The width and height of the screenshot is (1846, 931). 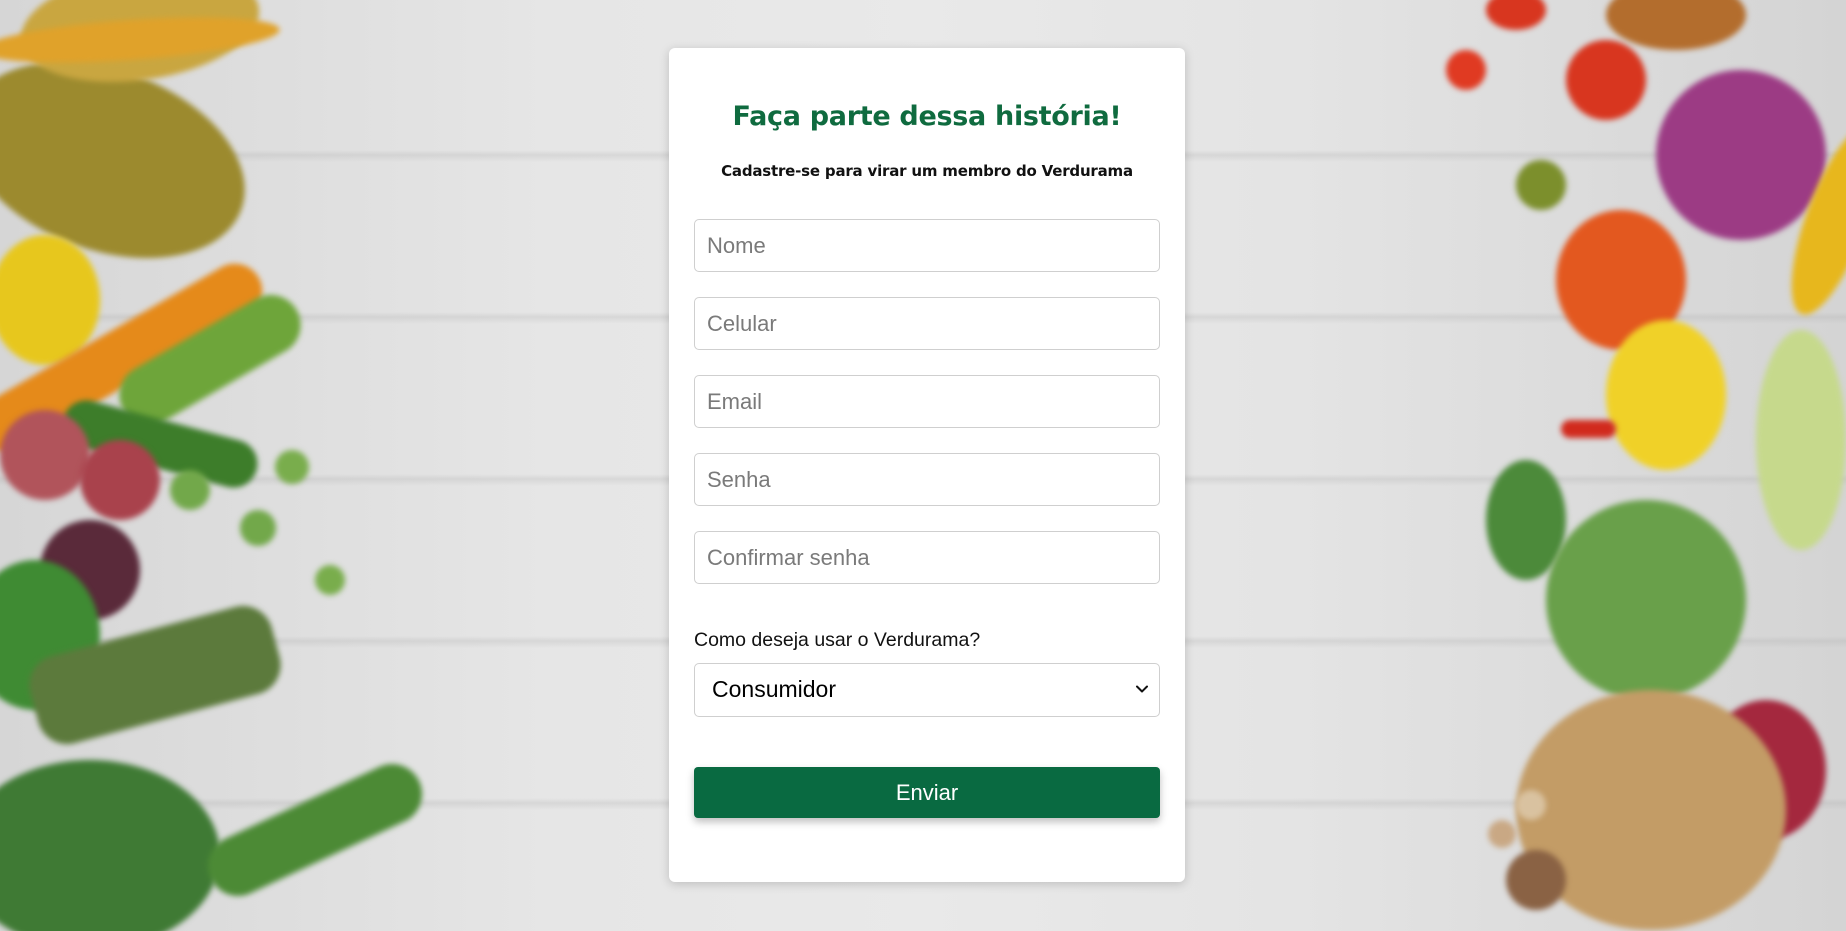 I want to click on usage-select: Consumidor, so click(x=927, y=690).